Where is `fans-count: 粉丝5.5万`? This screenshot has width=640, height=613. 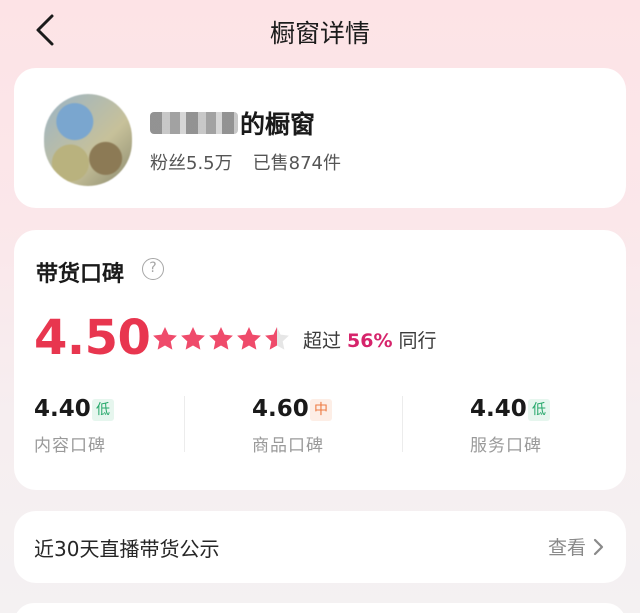
fans-count: 粉丝5.5万 is located at coordinates (191, 163).